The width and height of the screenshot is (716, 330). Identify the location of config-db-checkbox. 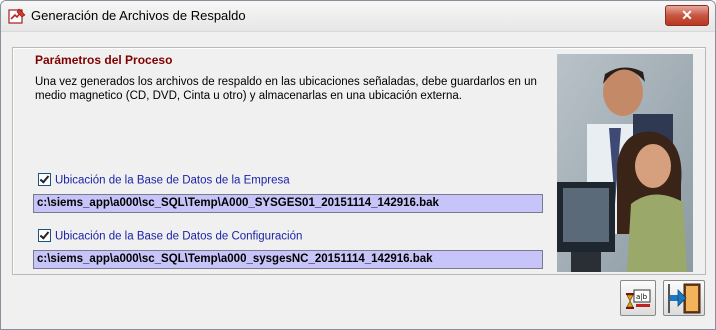
(44, 235).